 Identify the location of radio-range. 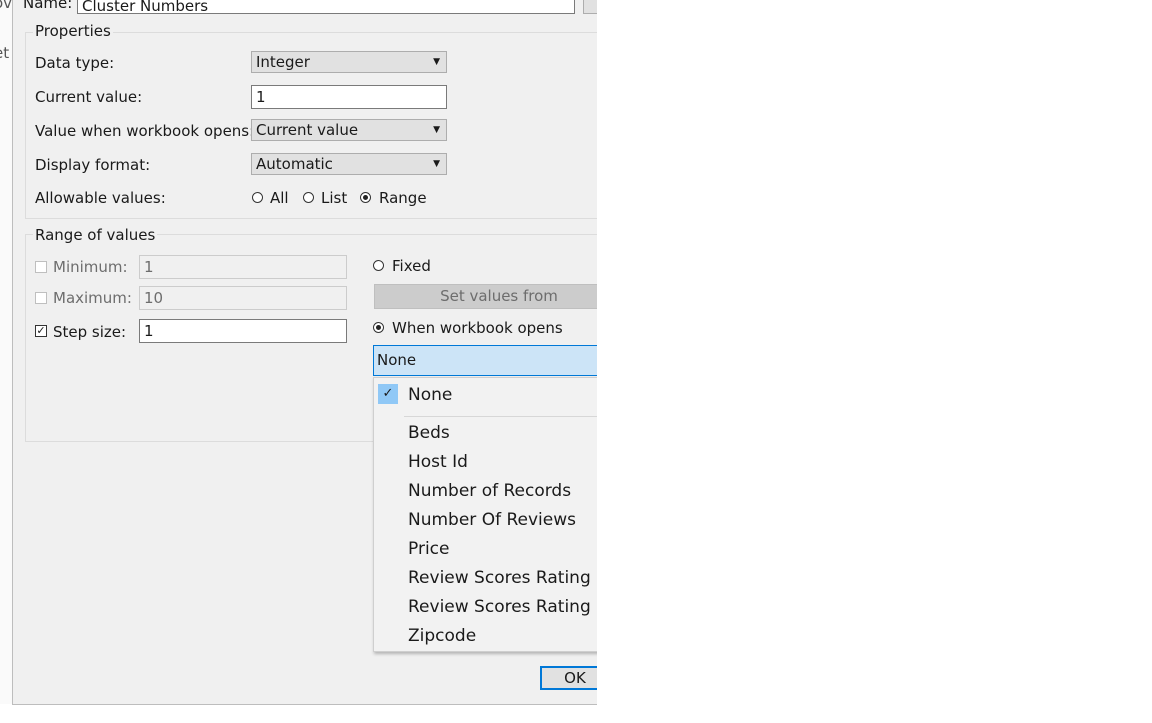
(365, 197).